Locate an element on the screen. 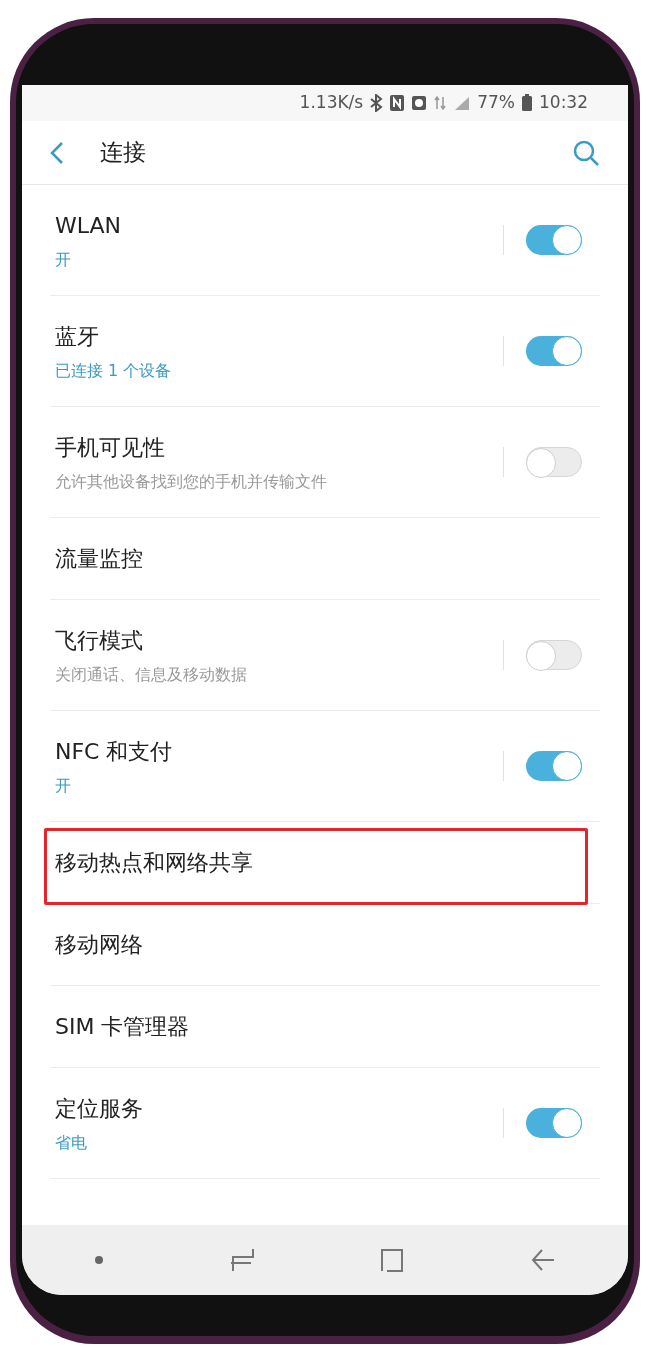 Image resolution: width=650 pixels, height=1360 pixels. setting-title: 蓝牙 is located at coordinates (77, 336).